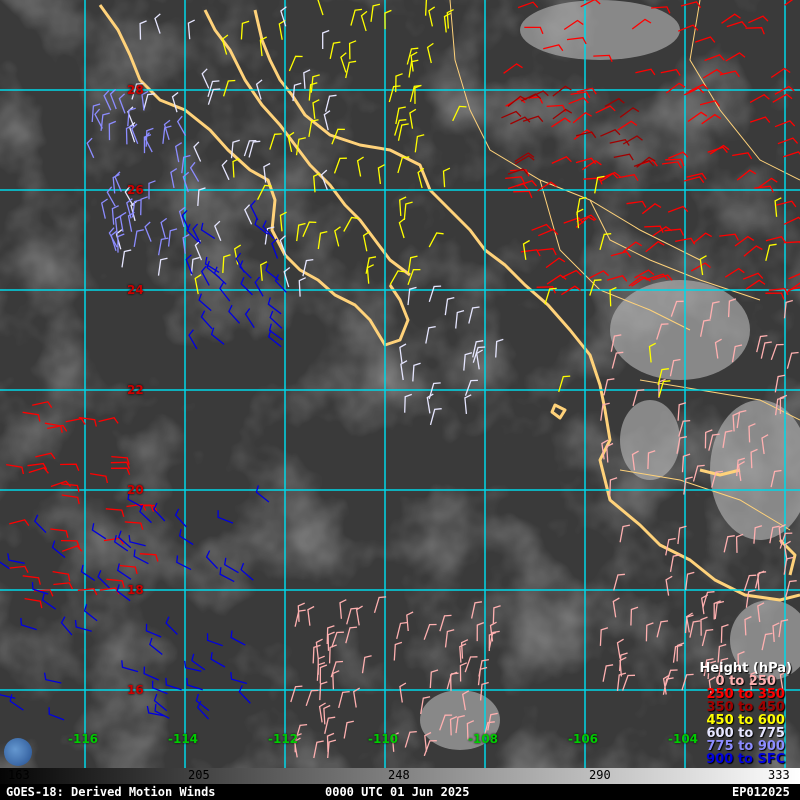  Describe the element at coordinates (383, 739) in the screenshot. I see `lon-label-110: -110` at that location.